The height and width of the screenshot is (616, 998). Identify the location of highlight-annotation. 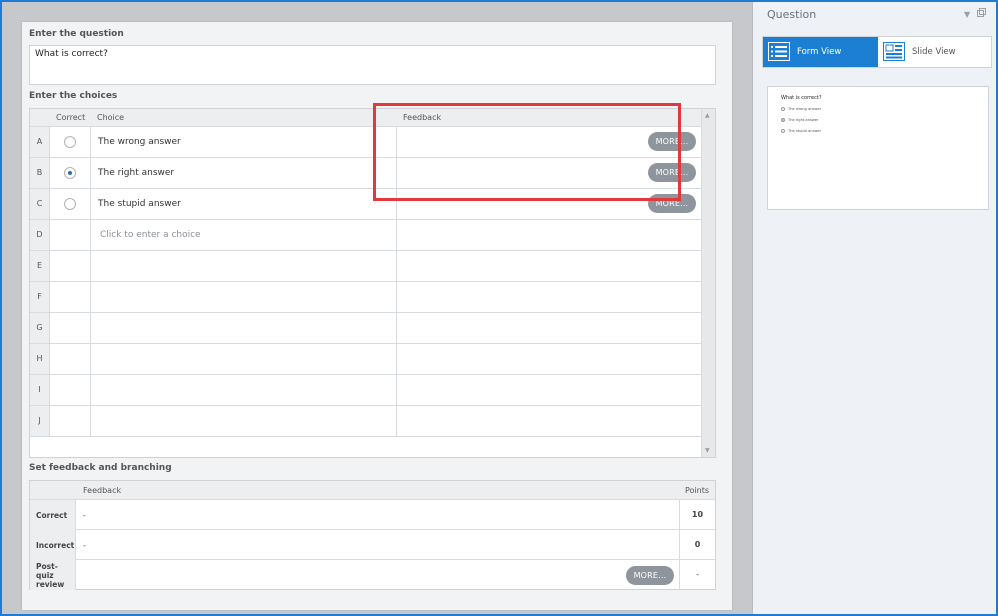
(527, 152).